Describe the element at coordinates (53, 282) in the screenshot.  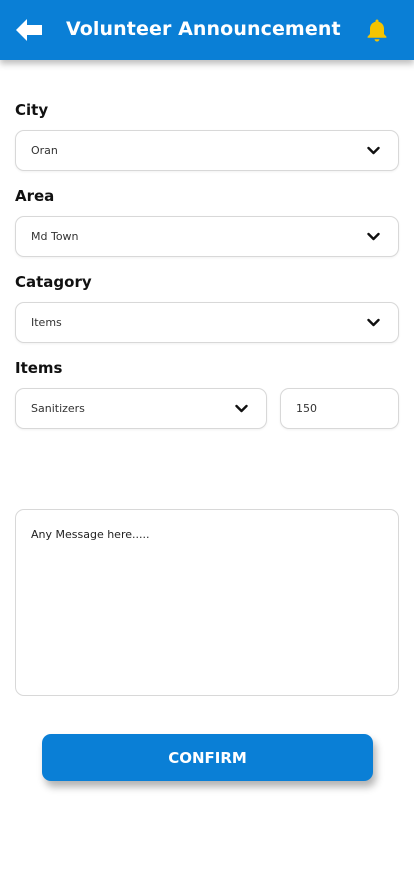
I see `category-label: Catagory` at that location.